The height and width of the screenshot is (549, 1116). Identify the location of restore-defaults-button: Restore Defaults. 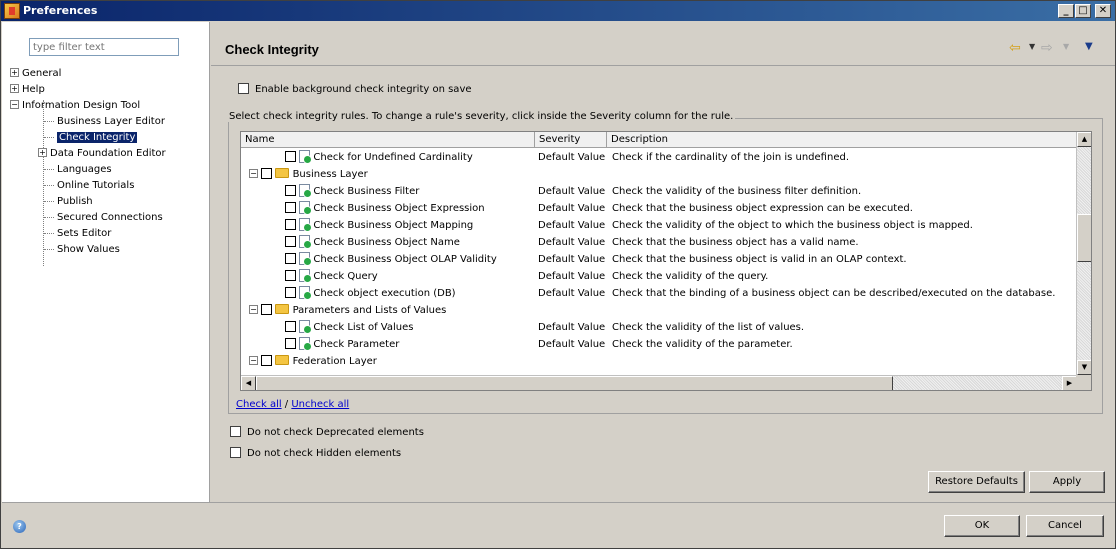
(976, 482).